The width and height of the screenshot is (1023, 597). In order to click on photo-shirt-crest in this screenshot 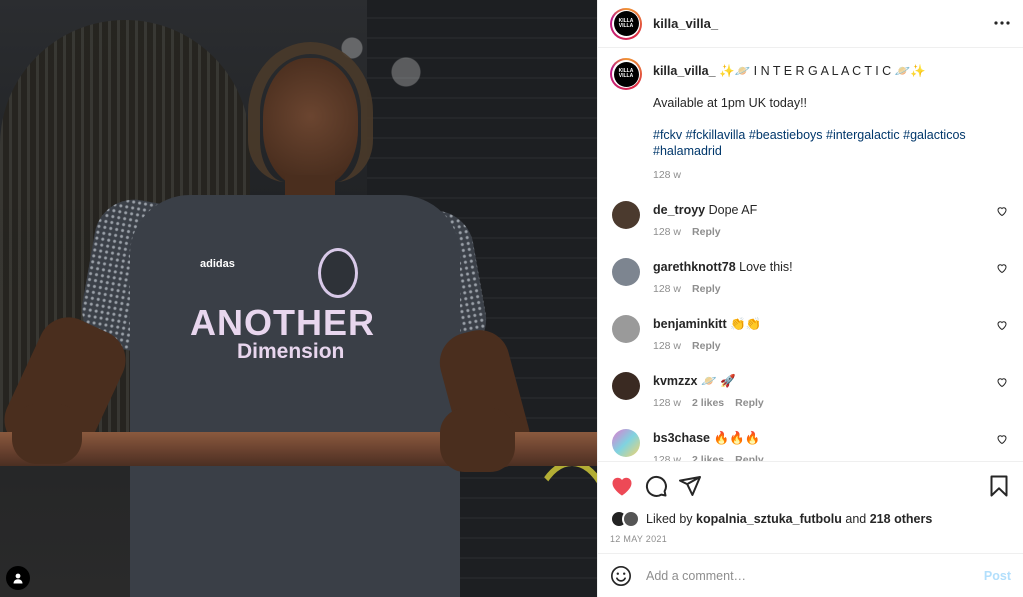, I will do `click(338, 273)`.